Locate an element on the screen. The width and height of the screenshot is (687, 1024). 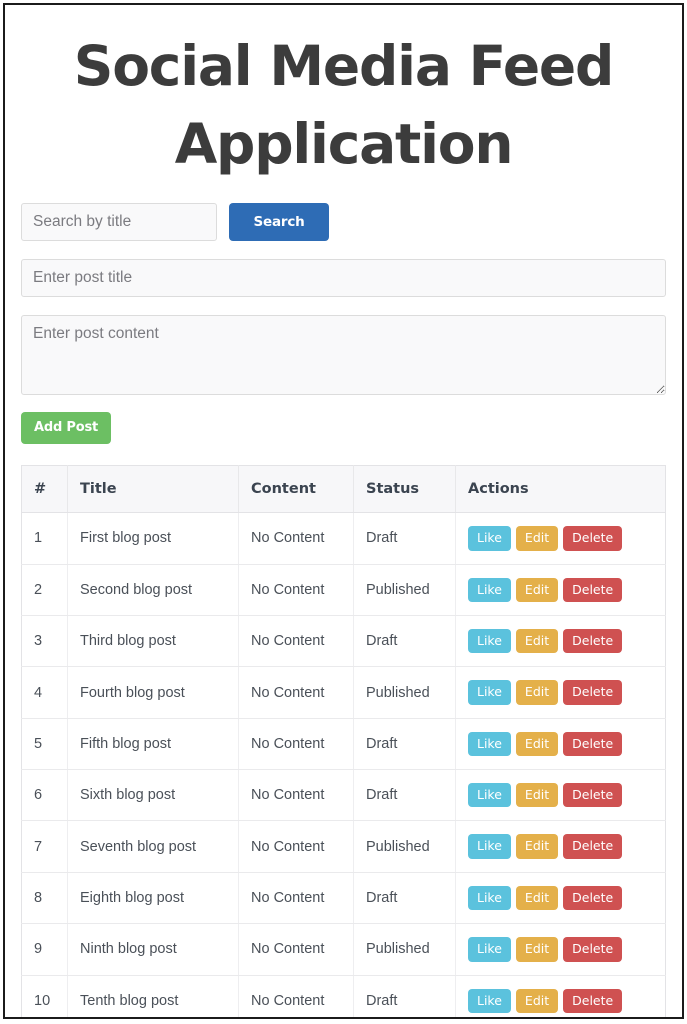
cell-num: 6 is located at coordinates (44, 795).